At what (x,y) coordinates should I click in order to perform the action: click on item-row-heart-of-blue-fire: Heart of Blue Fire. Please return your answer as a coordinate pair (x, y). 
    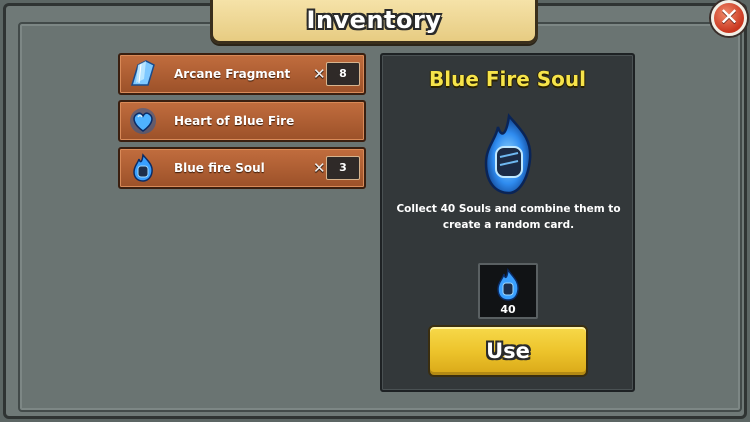
    Looking at the image, I should click on (242, 121).